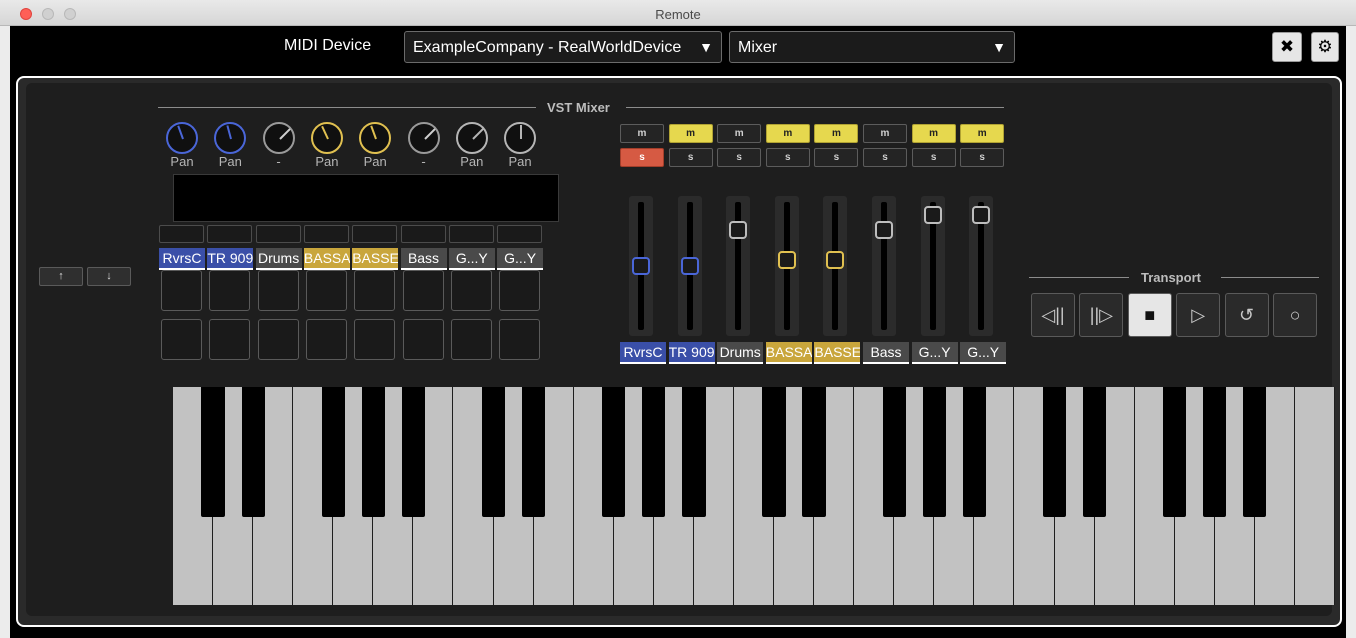  Describe the element at coordinates (180, 132) in the screenshot. I see `knob-needle` at that location.